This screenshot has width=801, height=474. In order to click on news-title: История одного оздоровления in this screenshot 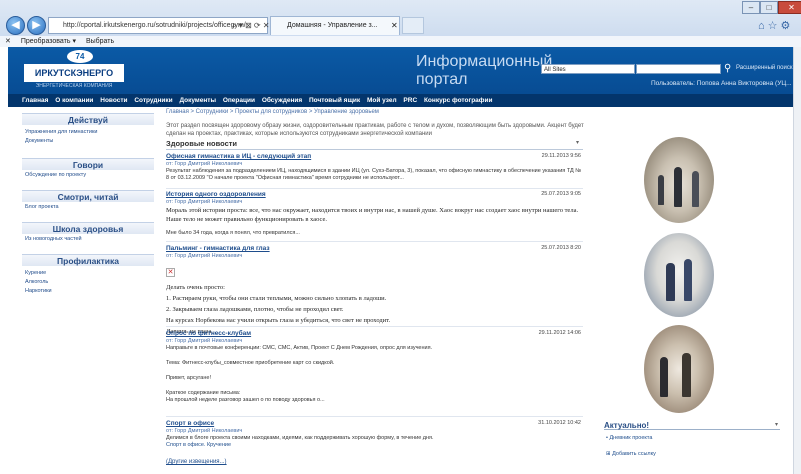, I will do `click(374, 195)`.